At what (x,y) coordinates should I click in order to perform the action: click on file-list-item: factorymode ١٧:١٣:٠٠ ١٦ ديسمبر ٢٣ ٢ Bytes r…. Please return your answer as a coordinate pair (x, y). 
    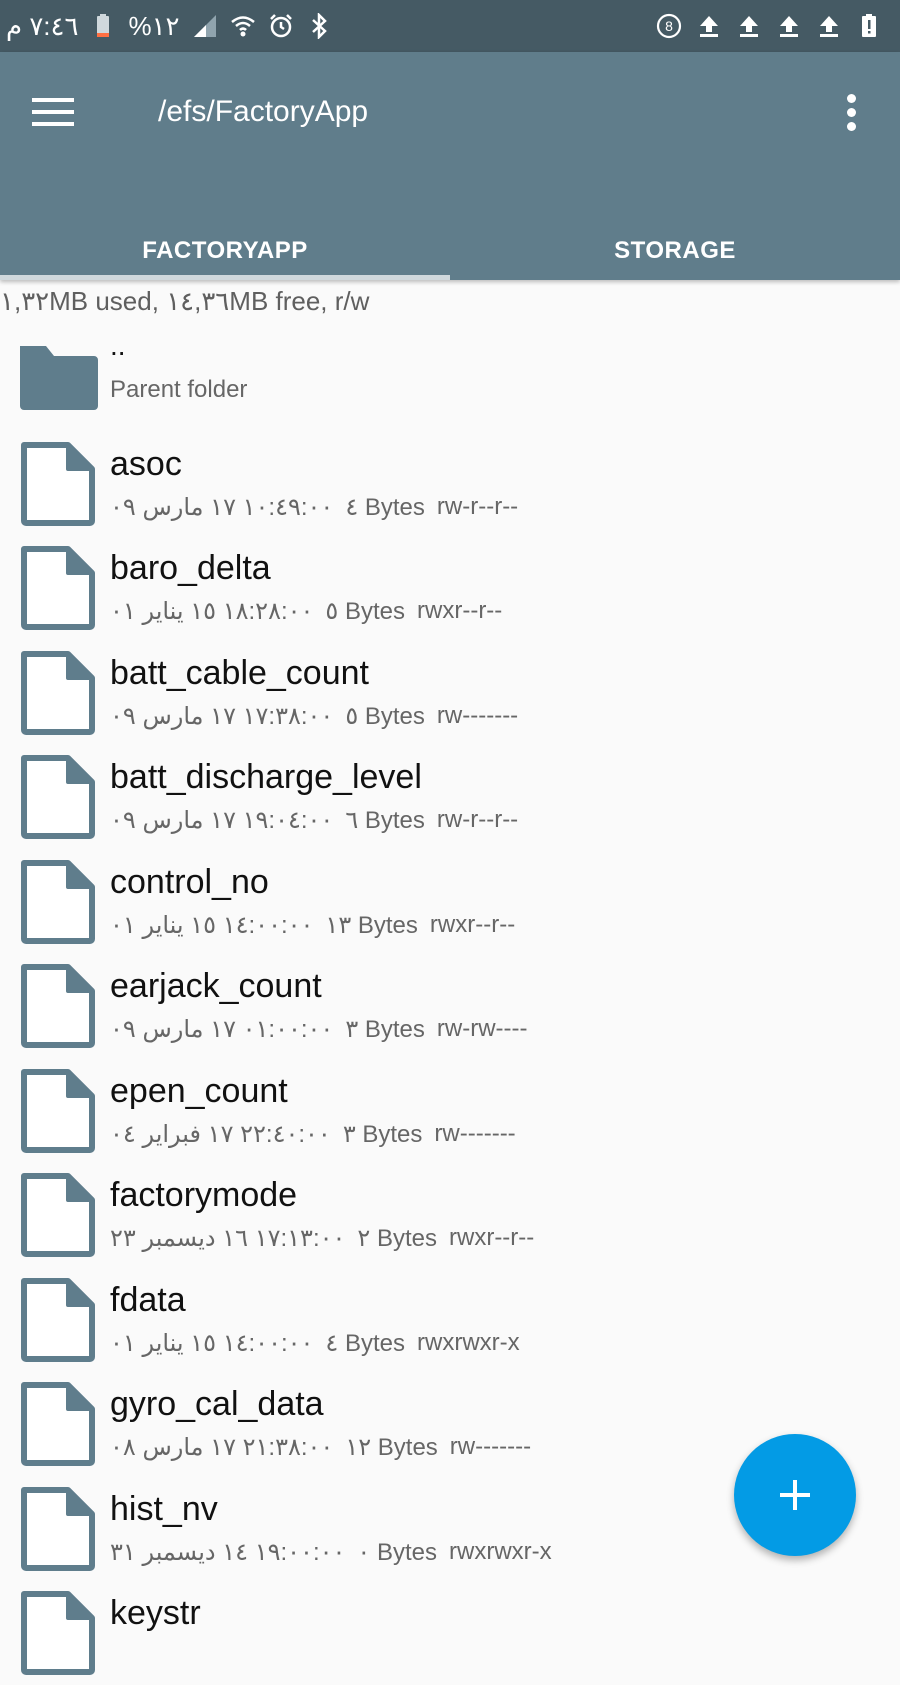
    Looking at the image, I should click on (450, 1214).